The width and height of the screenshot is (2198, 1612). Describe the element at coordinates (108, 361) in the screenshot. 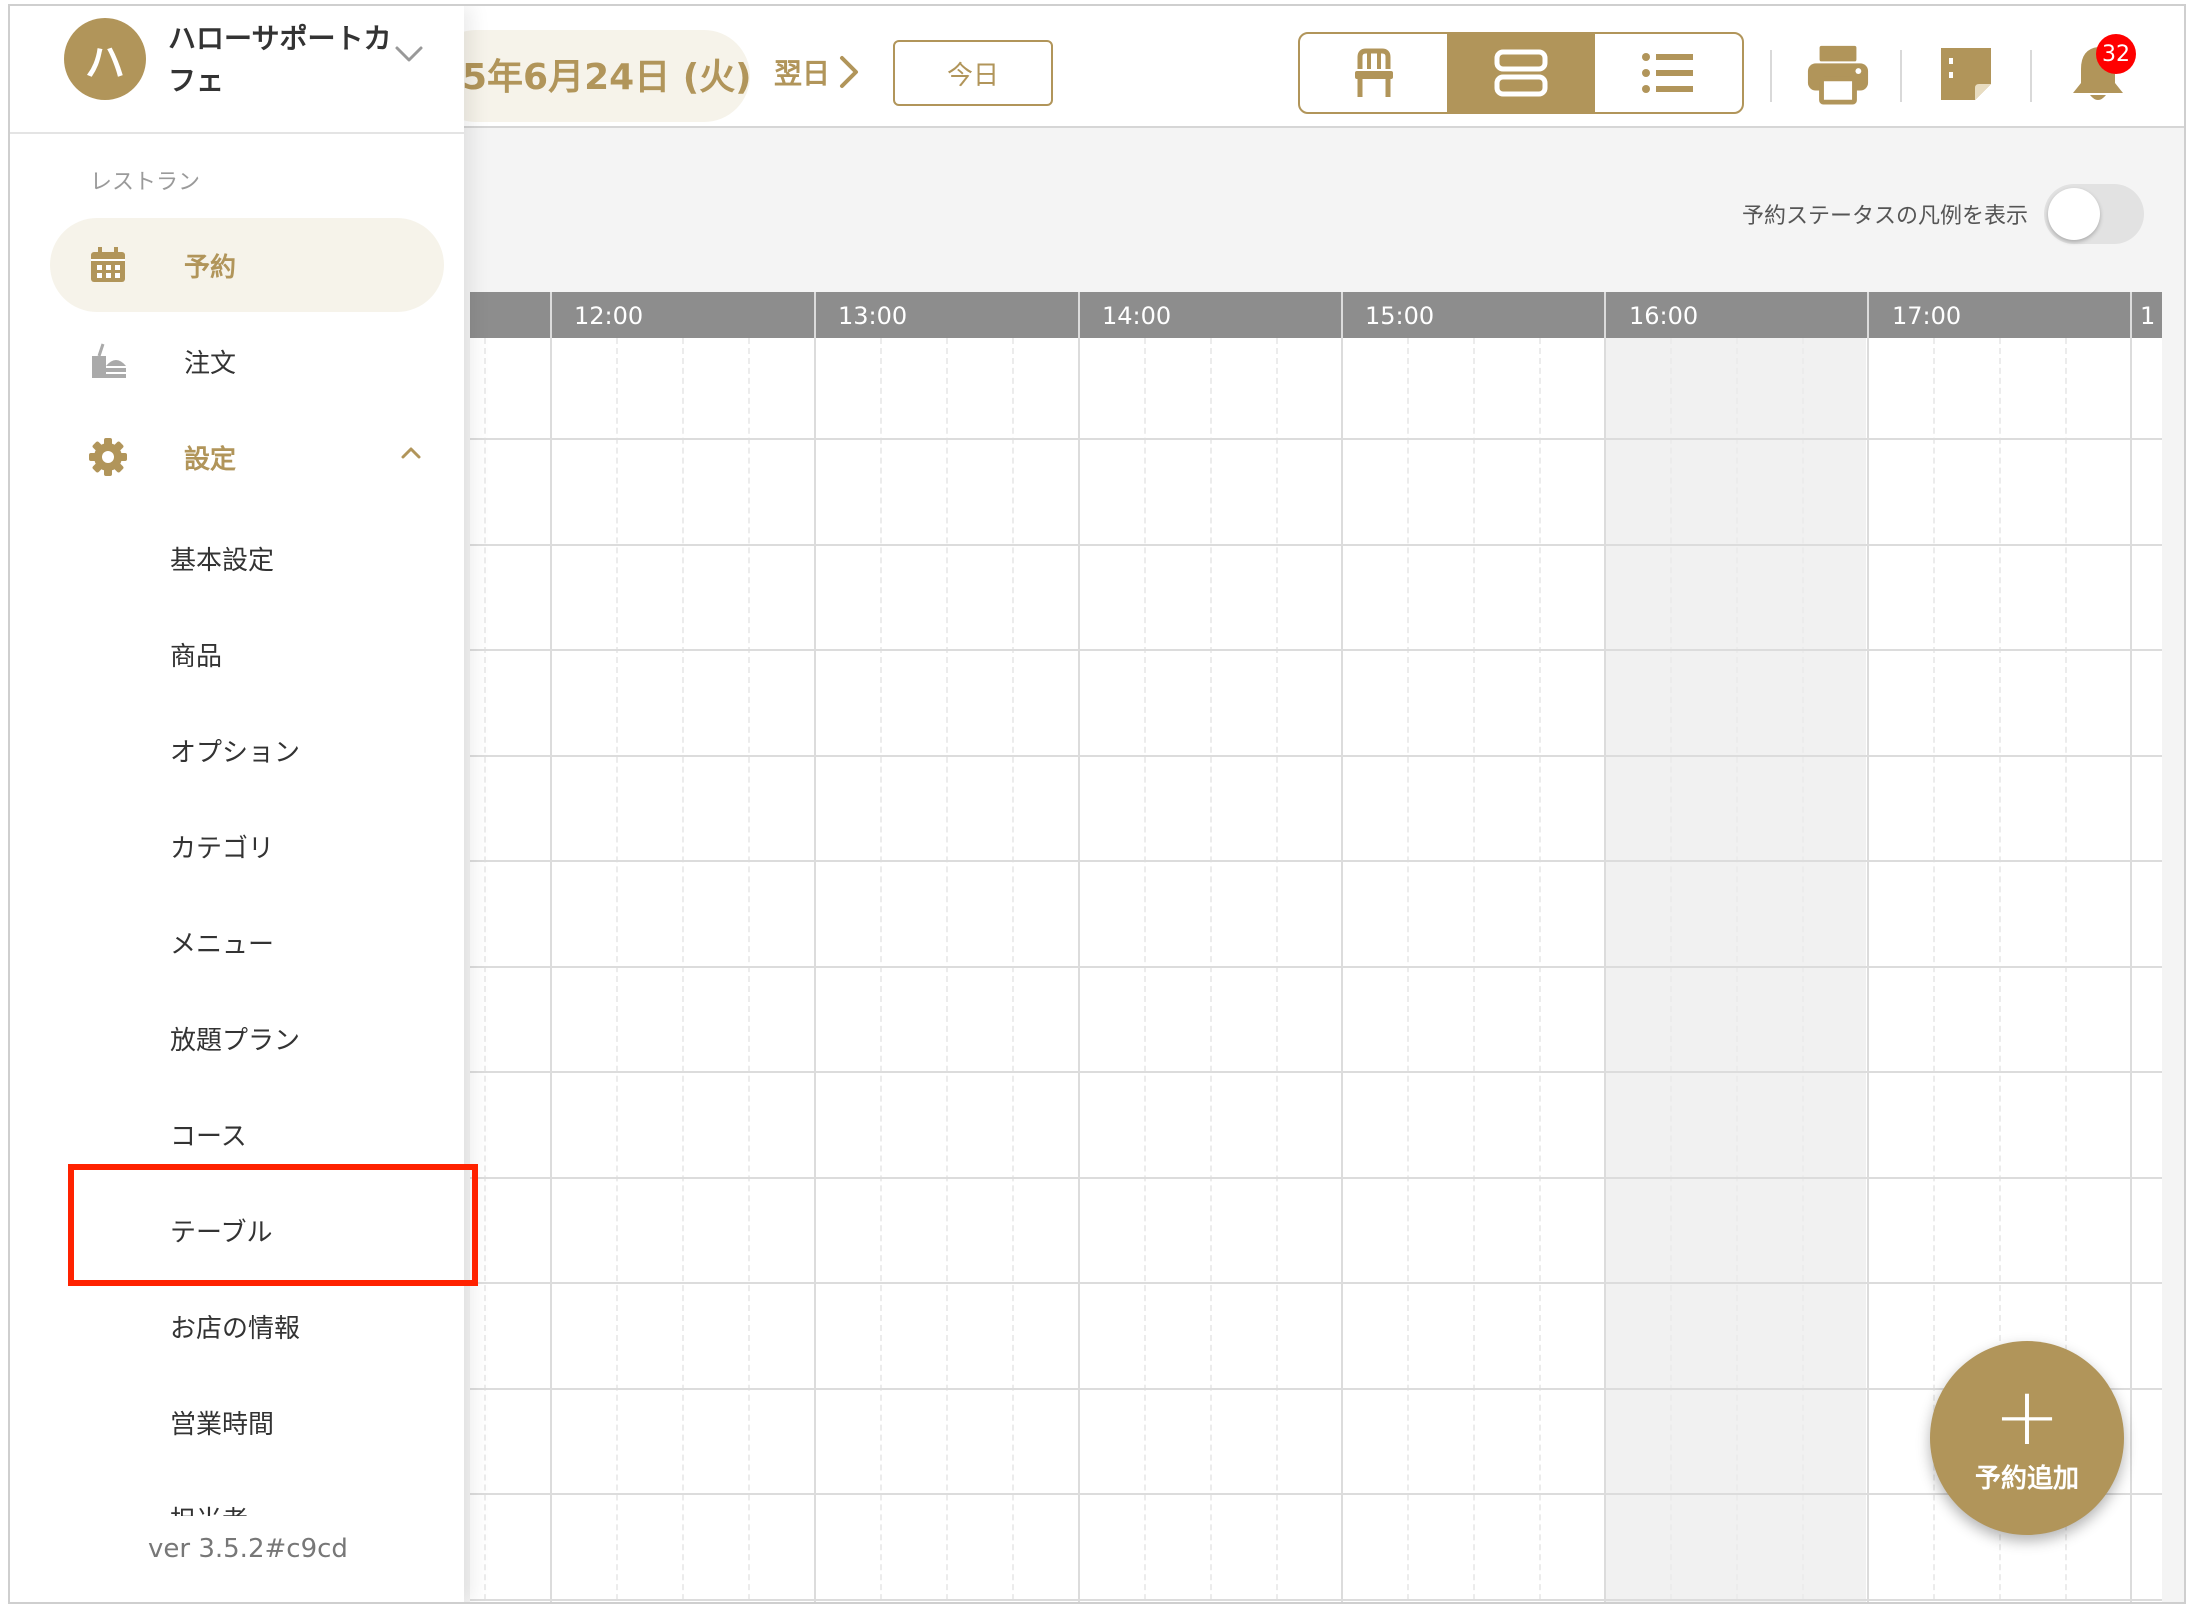

I see `food-tray-icon` at that location.